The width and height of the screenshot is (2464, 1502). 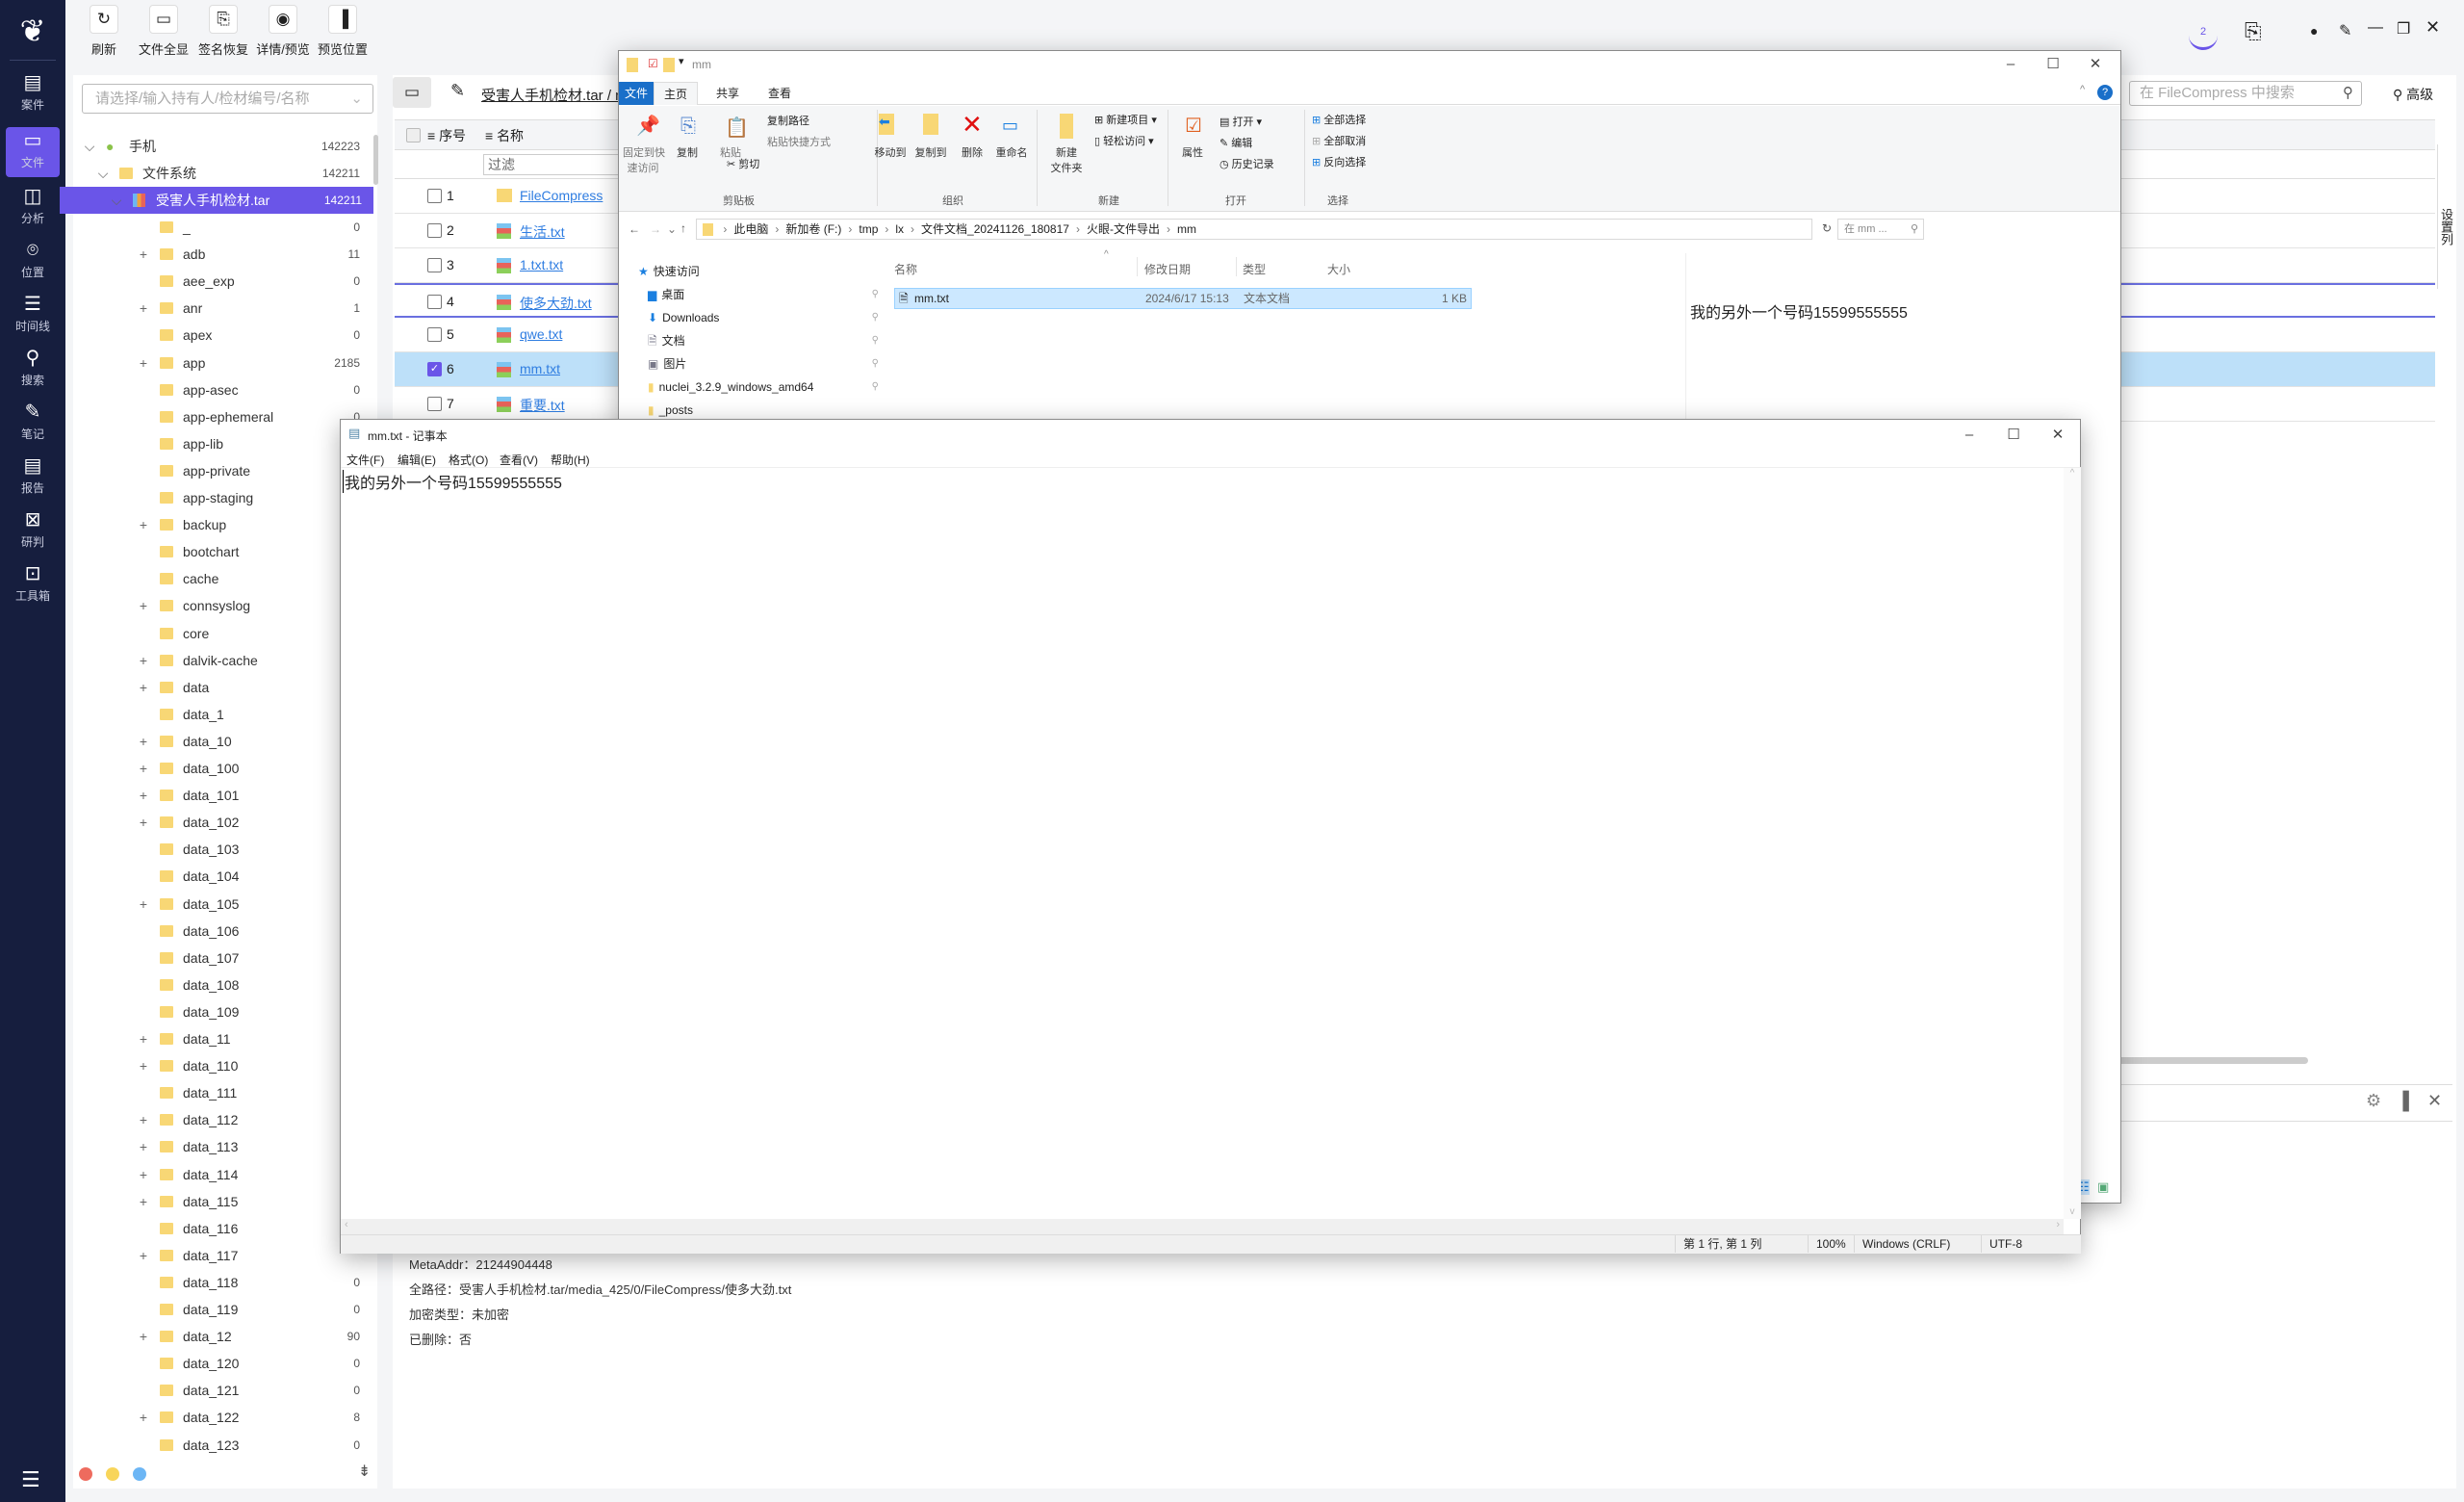 I want to click on advanced-search-button: ⚲ 高级, so click(x=2413, y=94).